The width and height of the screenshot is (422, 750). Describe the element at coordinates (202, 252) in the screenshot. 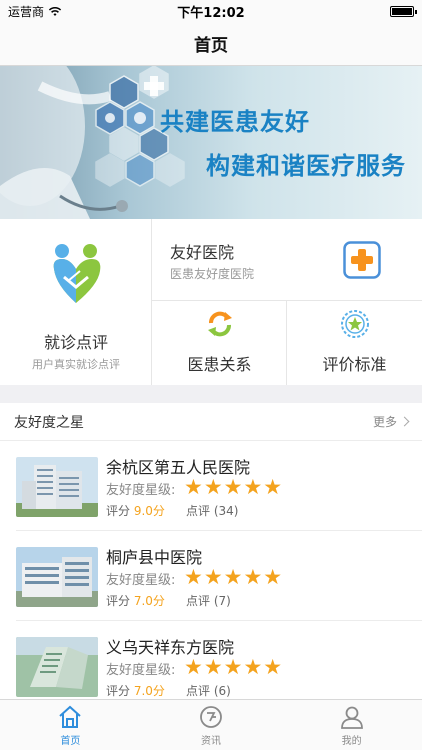

I see `friendly-hospital-title: 友好医院` at that location.